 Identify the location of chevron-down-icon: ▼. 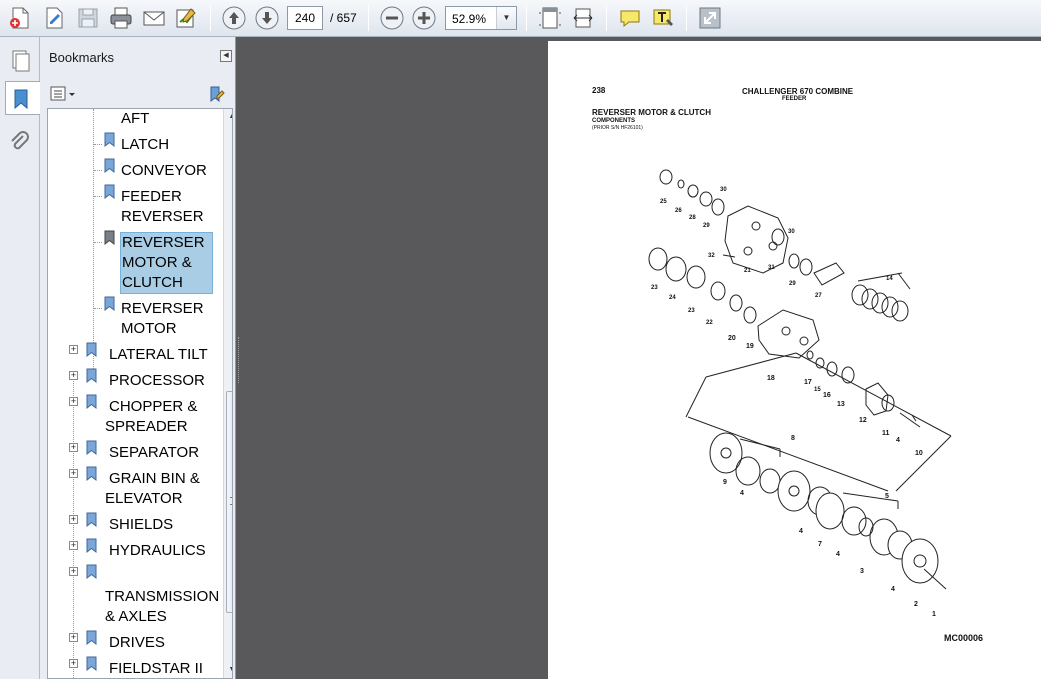
(506, 18).